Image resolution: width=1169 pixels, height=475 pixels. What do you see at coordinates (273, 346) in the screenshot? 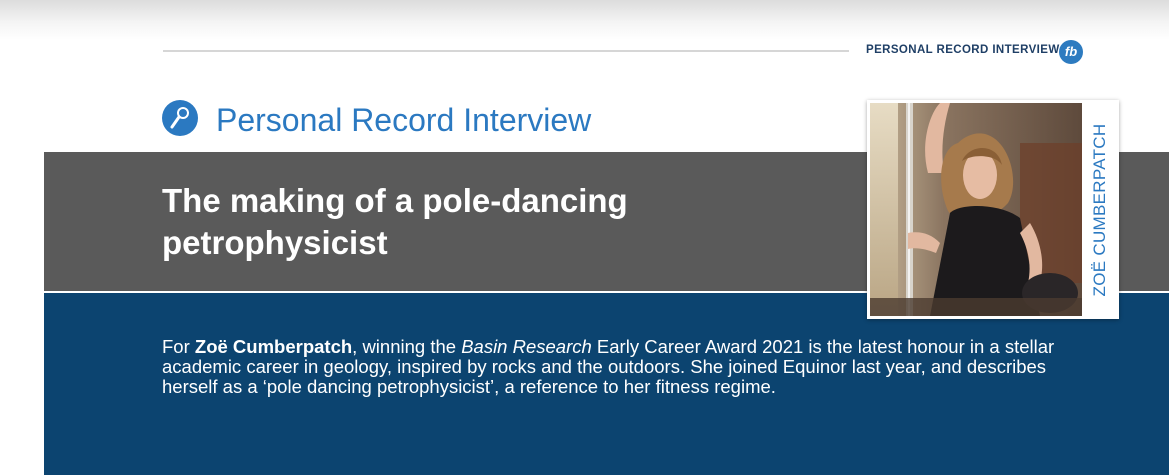
I see `lead-name: Zoë Cumberpatch` at bounding box center [273, 346].